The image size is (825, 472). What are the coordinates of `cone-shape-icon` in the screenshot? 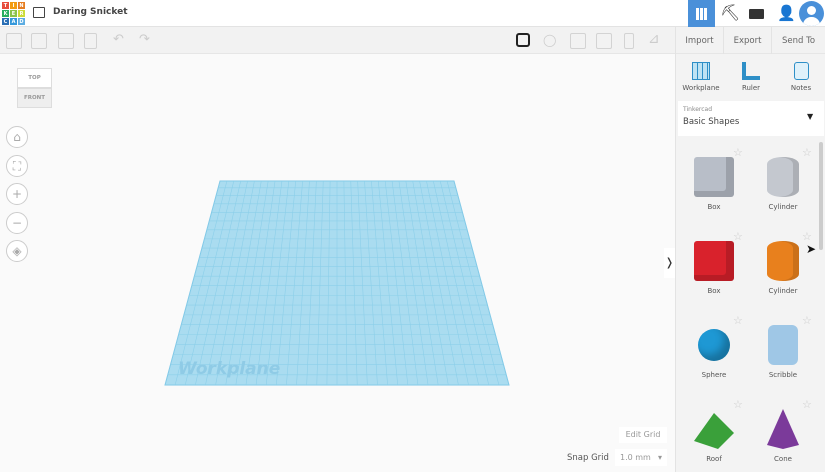 It's located at (783, 429).